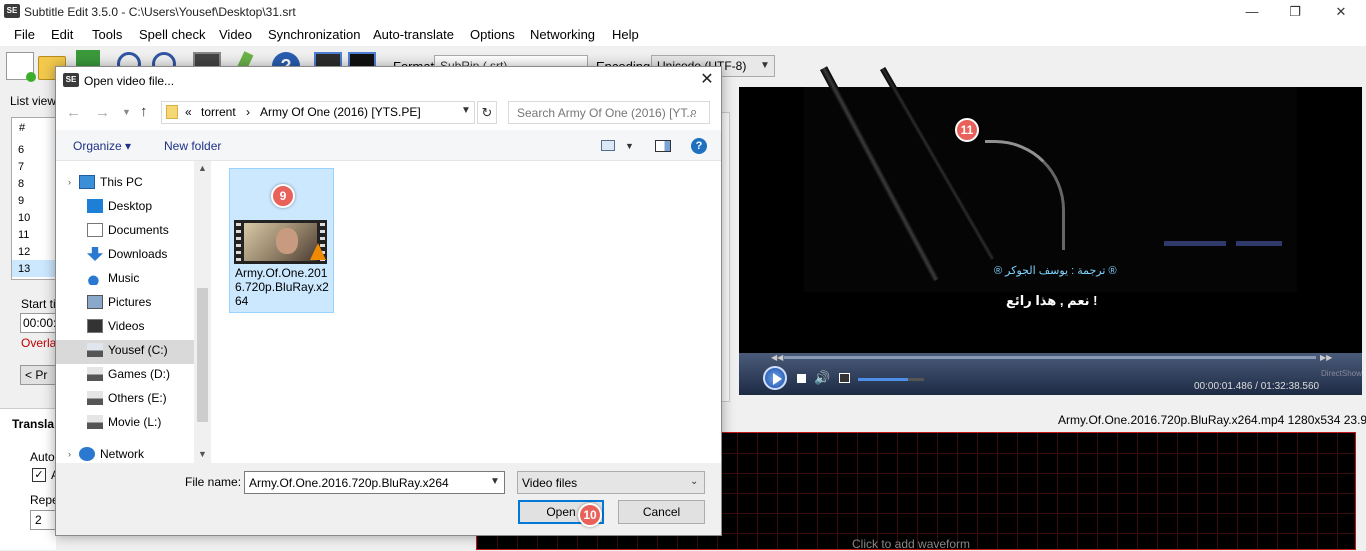 Image resolution: width=1366 pixels, height=551 pixels. I want to click on nav-item-label: This PC, so click(121, 182).